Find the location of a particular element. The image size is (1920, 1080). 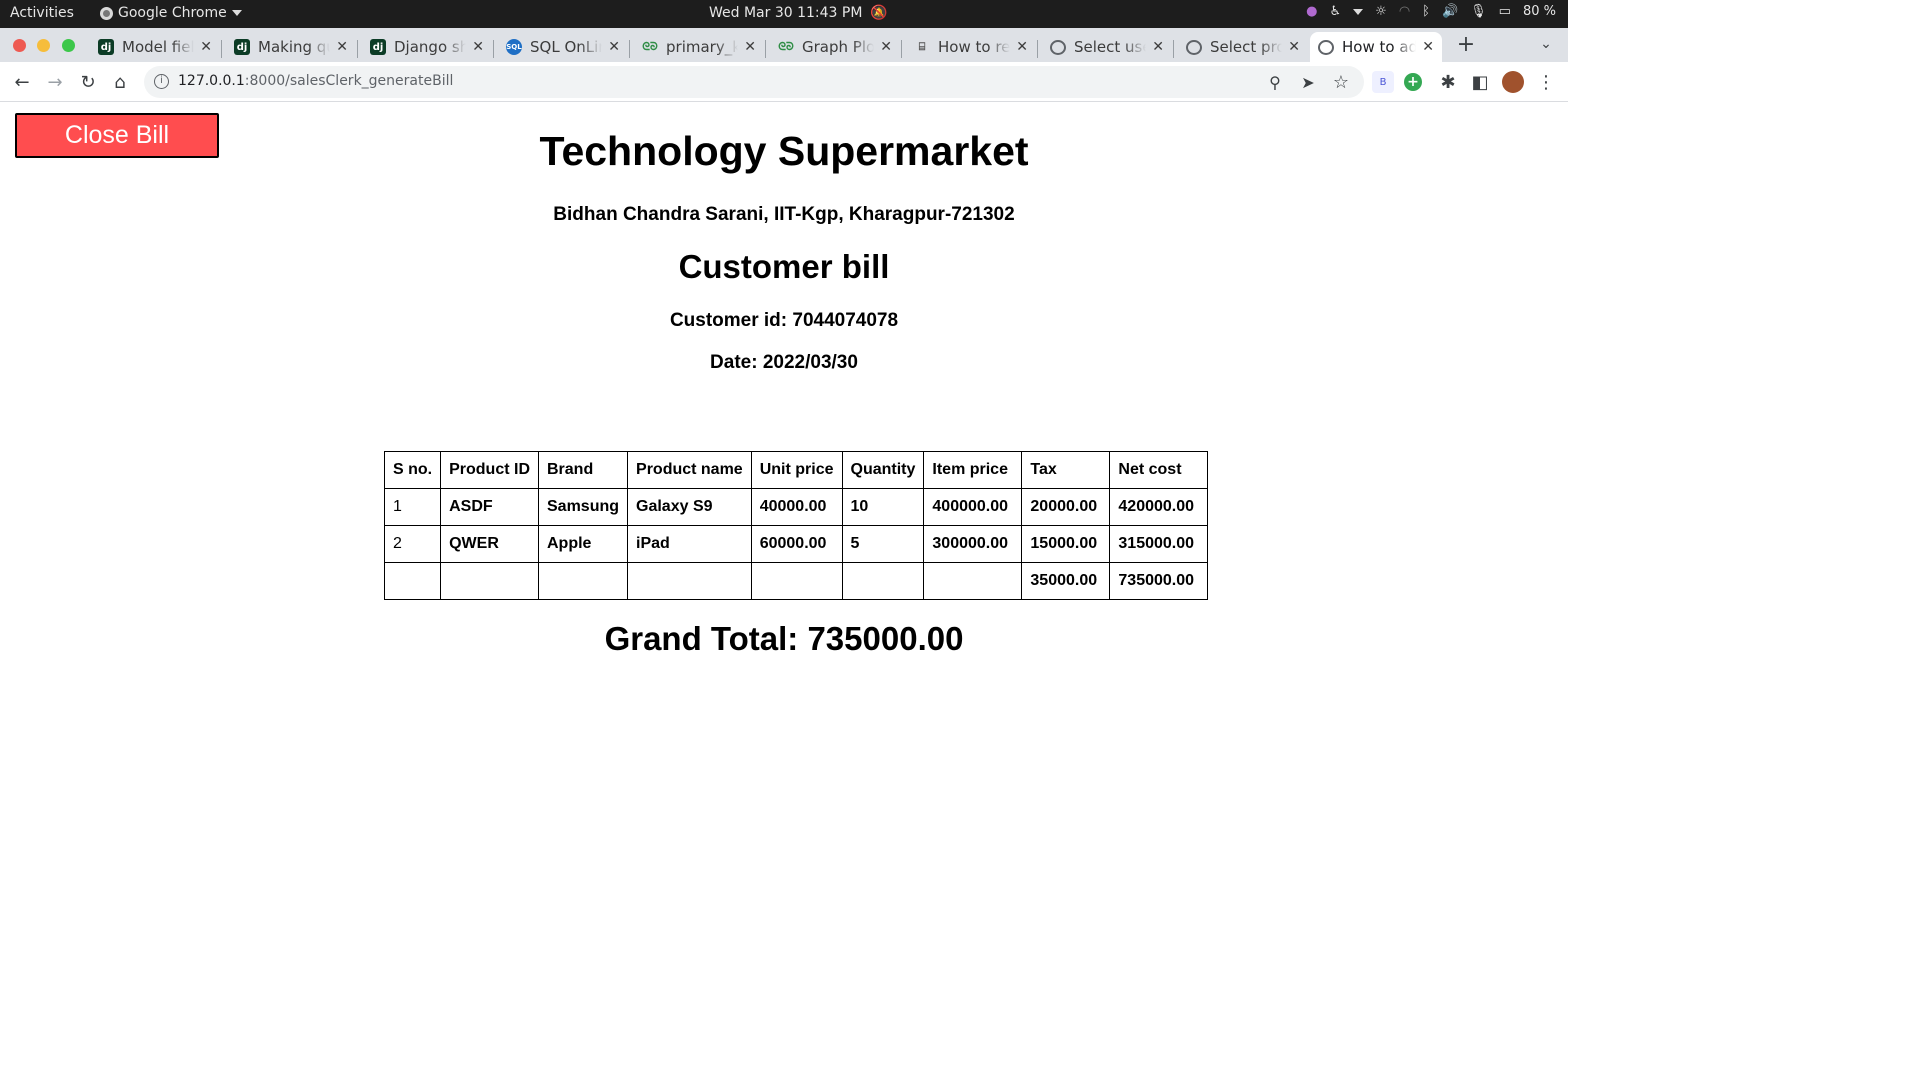

notifications-off-icon: 🔕 is located at coordinates (879, 13).